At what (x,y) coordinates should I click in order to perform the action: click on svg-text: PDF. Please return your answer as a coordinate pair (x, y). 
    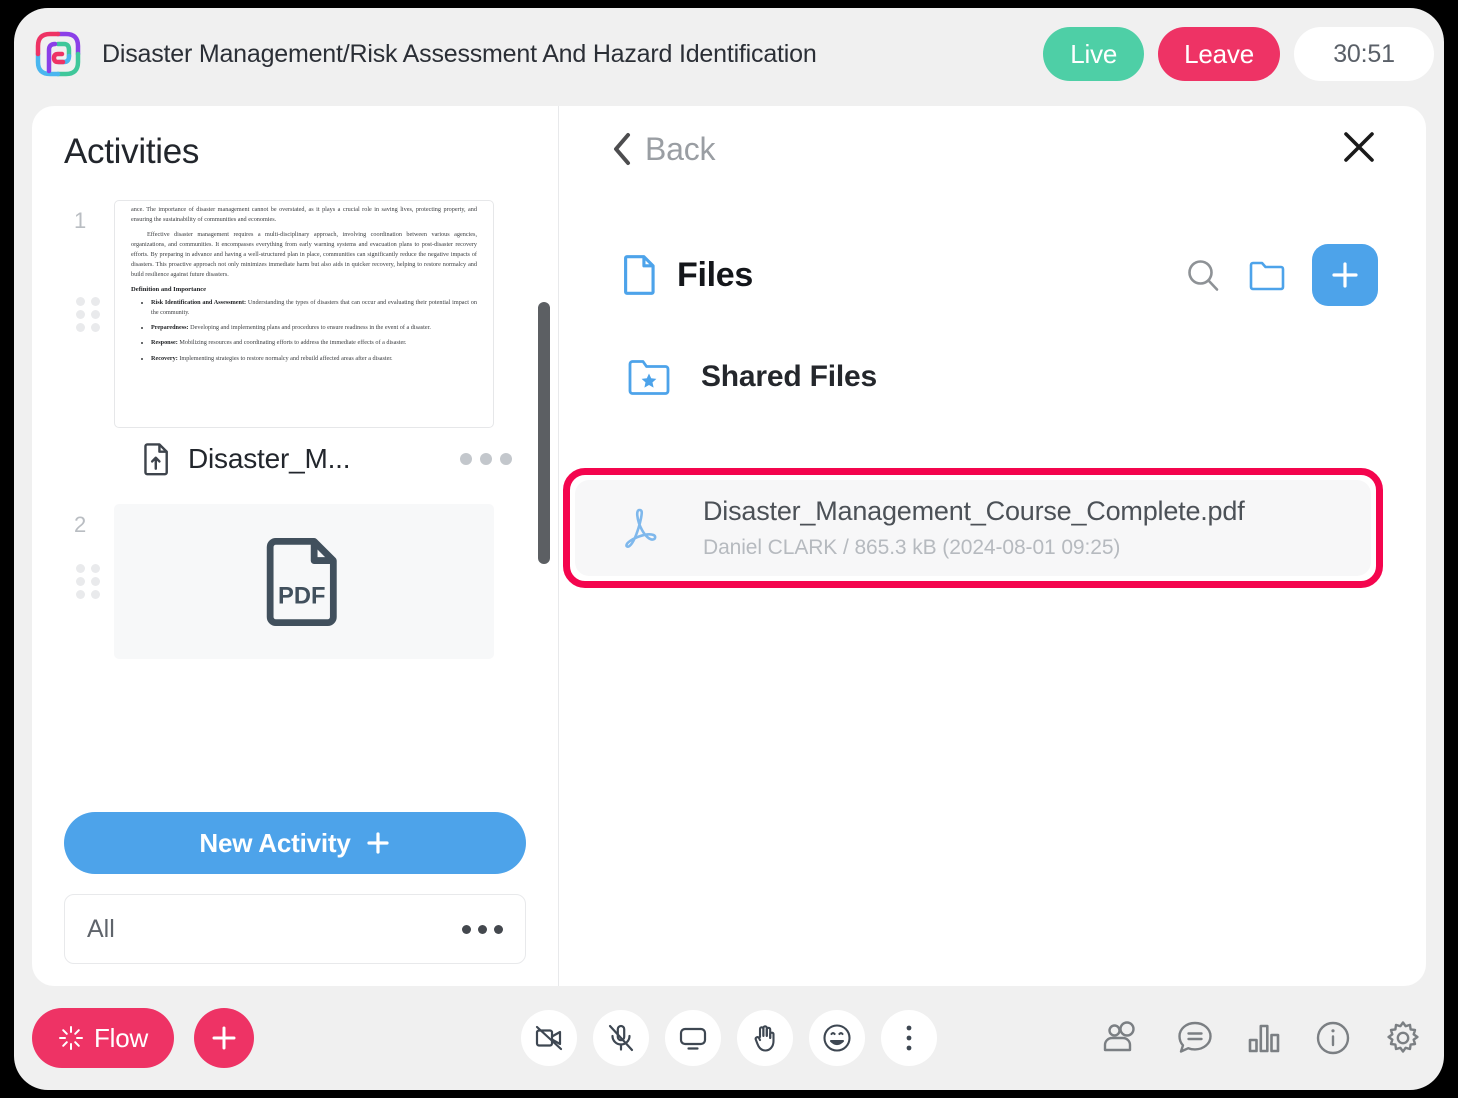
    Looking at the image, I should click on (301, 596).